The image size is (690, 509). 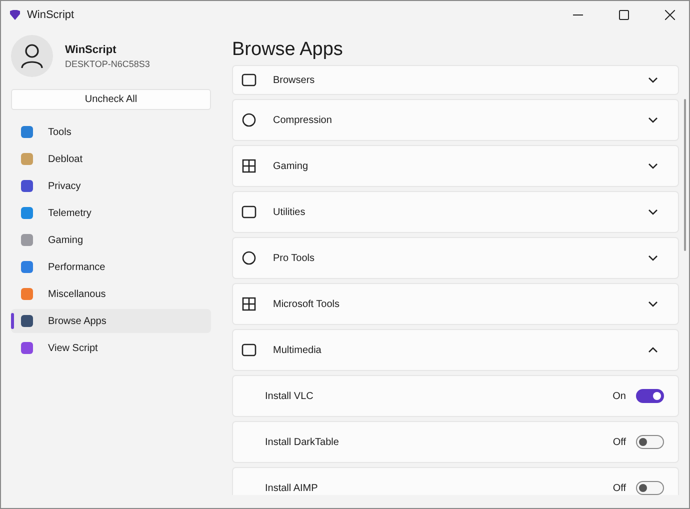 I want to click on uncheck-all-button: Uncheck All, so click(x=111, y=99).